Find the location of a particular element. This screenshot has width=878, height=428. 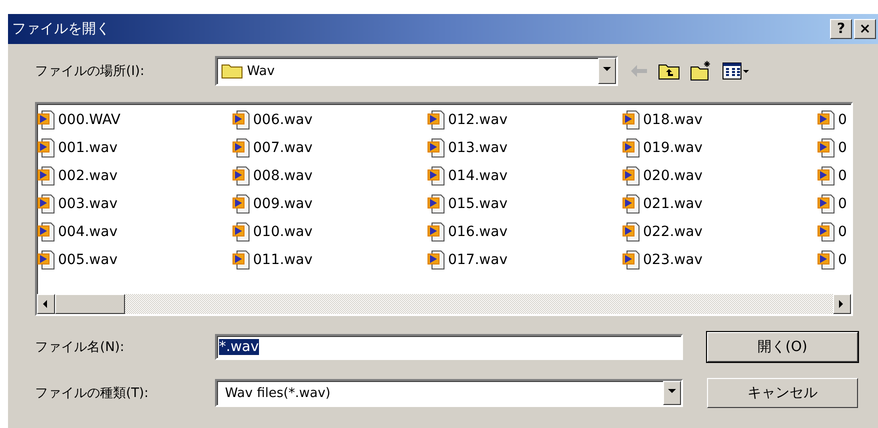

help-button: ? is located at coordinates (841, 29).